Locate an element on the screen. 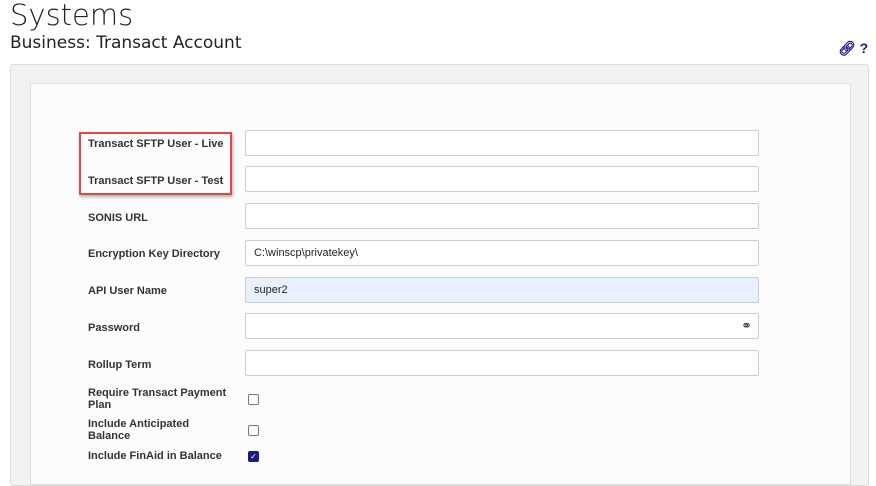 The width and height of the screenshot is (876, 486). sonis-url-input is located at coordinates (502, 216).